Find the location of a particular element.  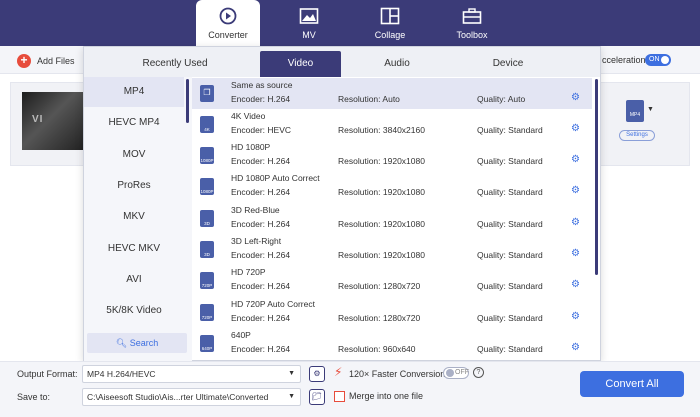

format-item-5k8k-video: 5K/8K Video is located at coordinates (134, 311).